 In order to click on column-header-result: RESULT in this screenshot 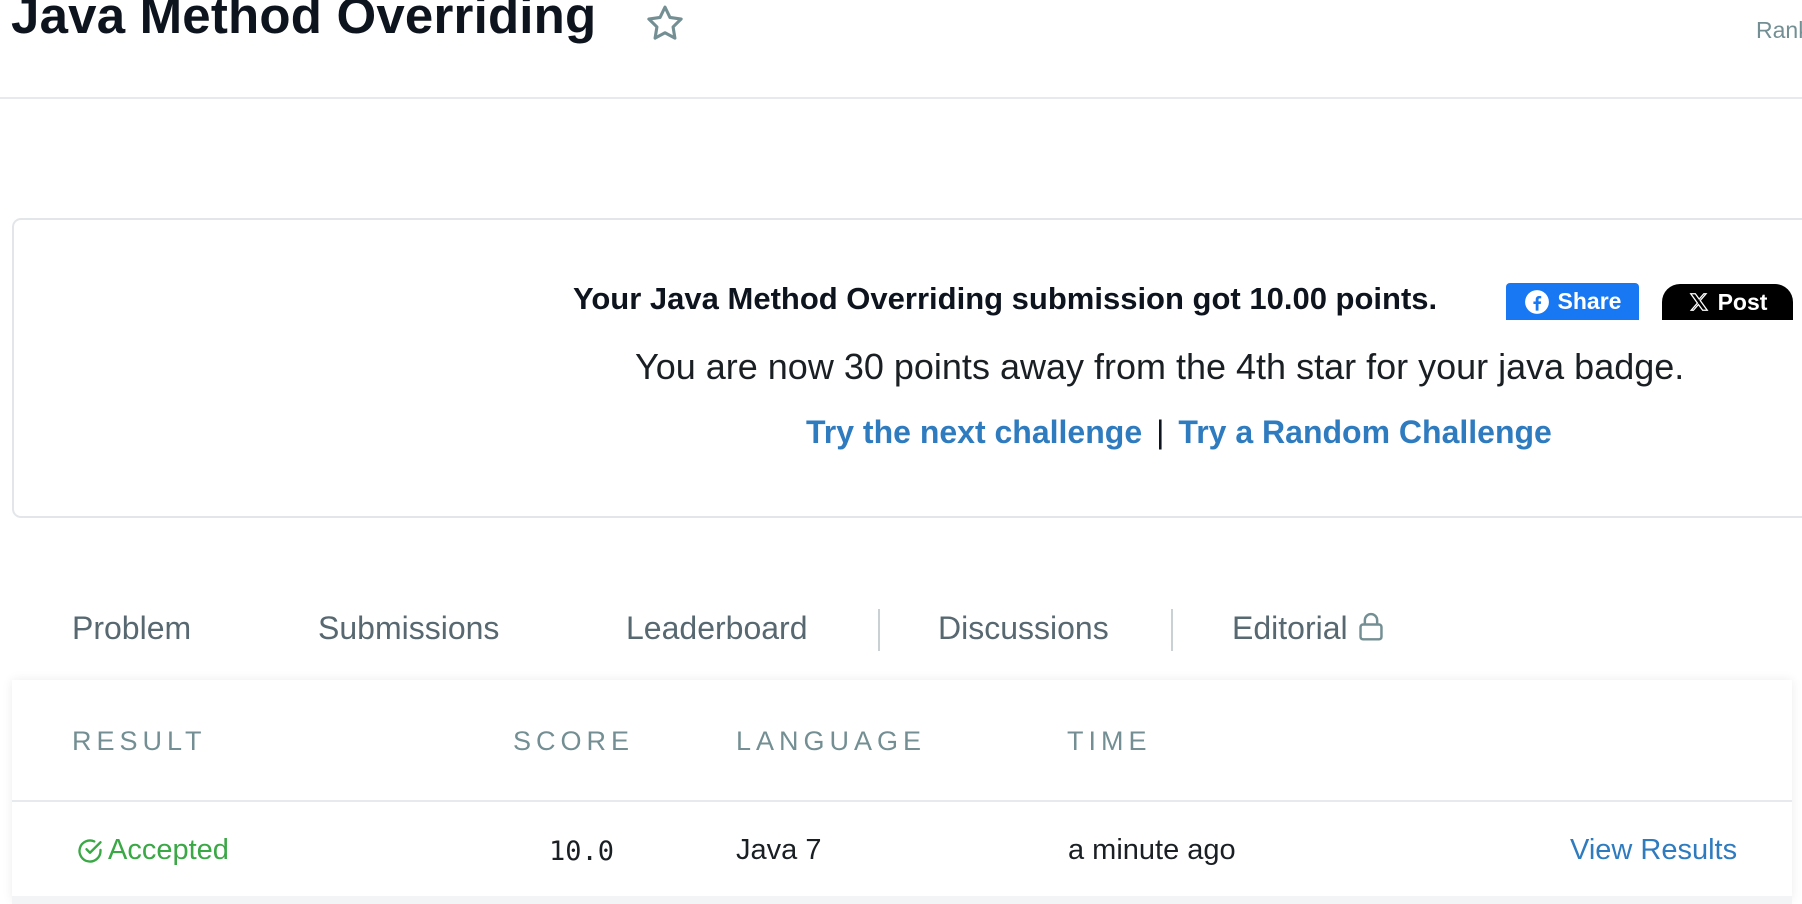, I will do `click(139, 741)`.